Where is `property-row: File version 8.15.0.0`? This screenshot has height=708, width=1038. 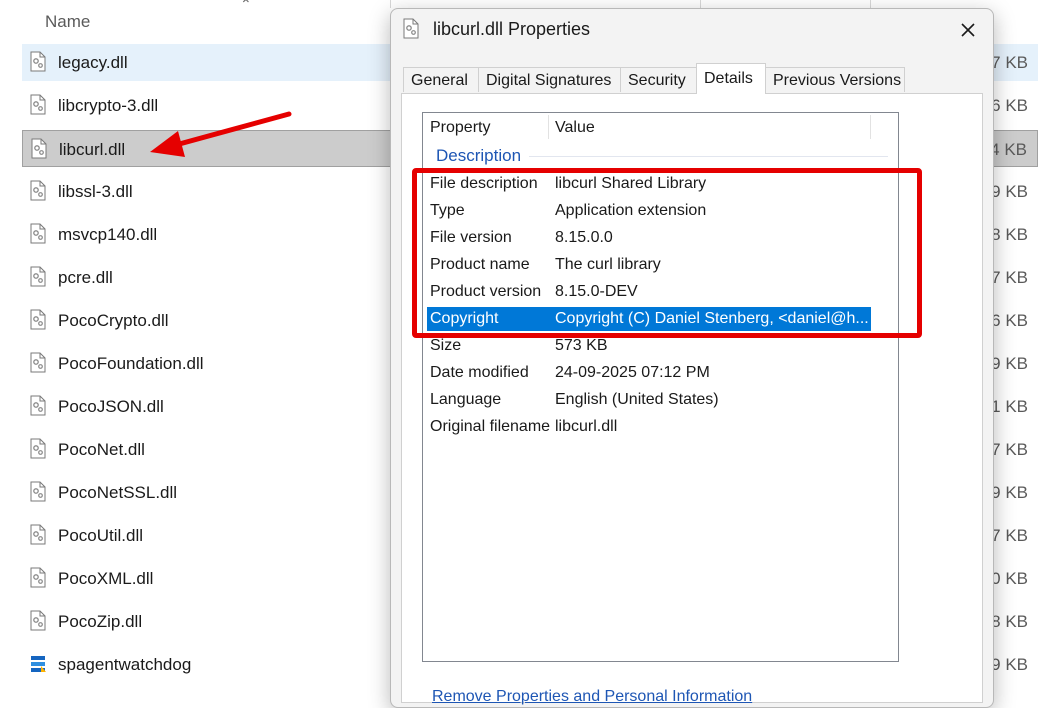 property-row: File version 8.15.0.0 is located at coordinates (649, 238).